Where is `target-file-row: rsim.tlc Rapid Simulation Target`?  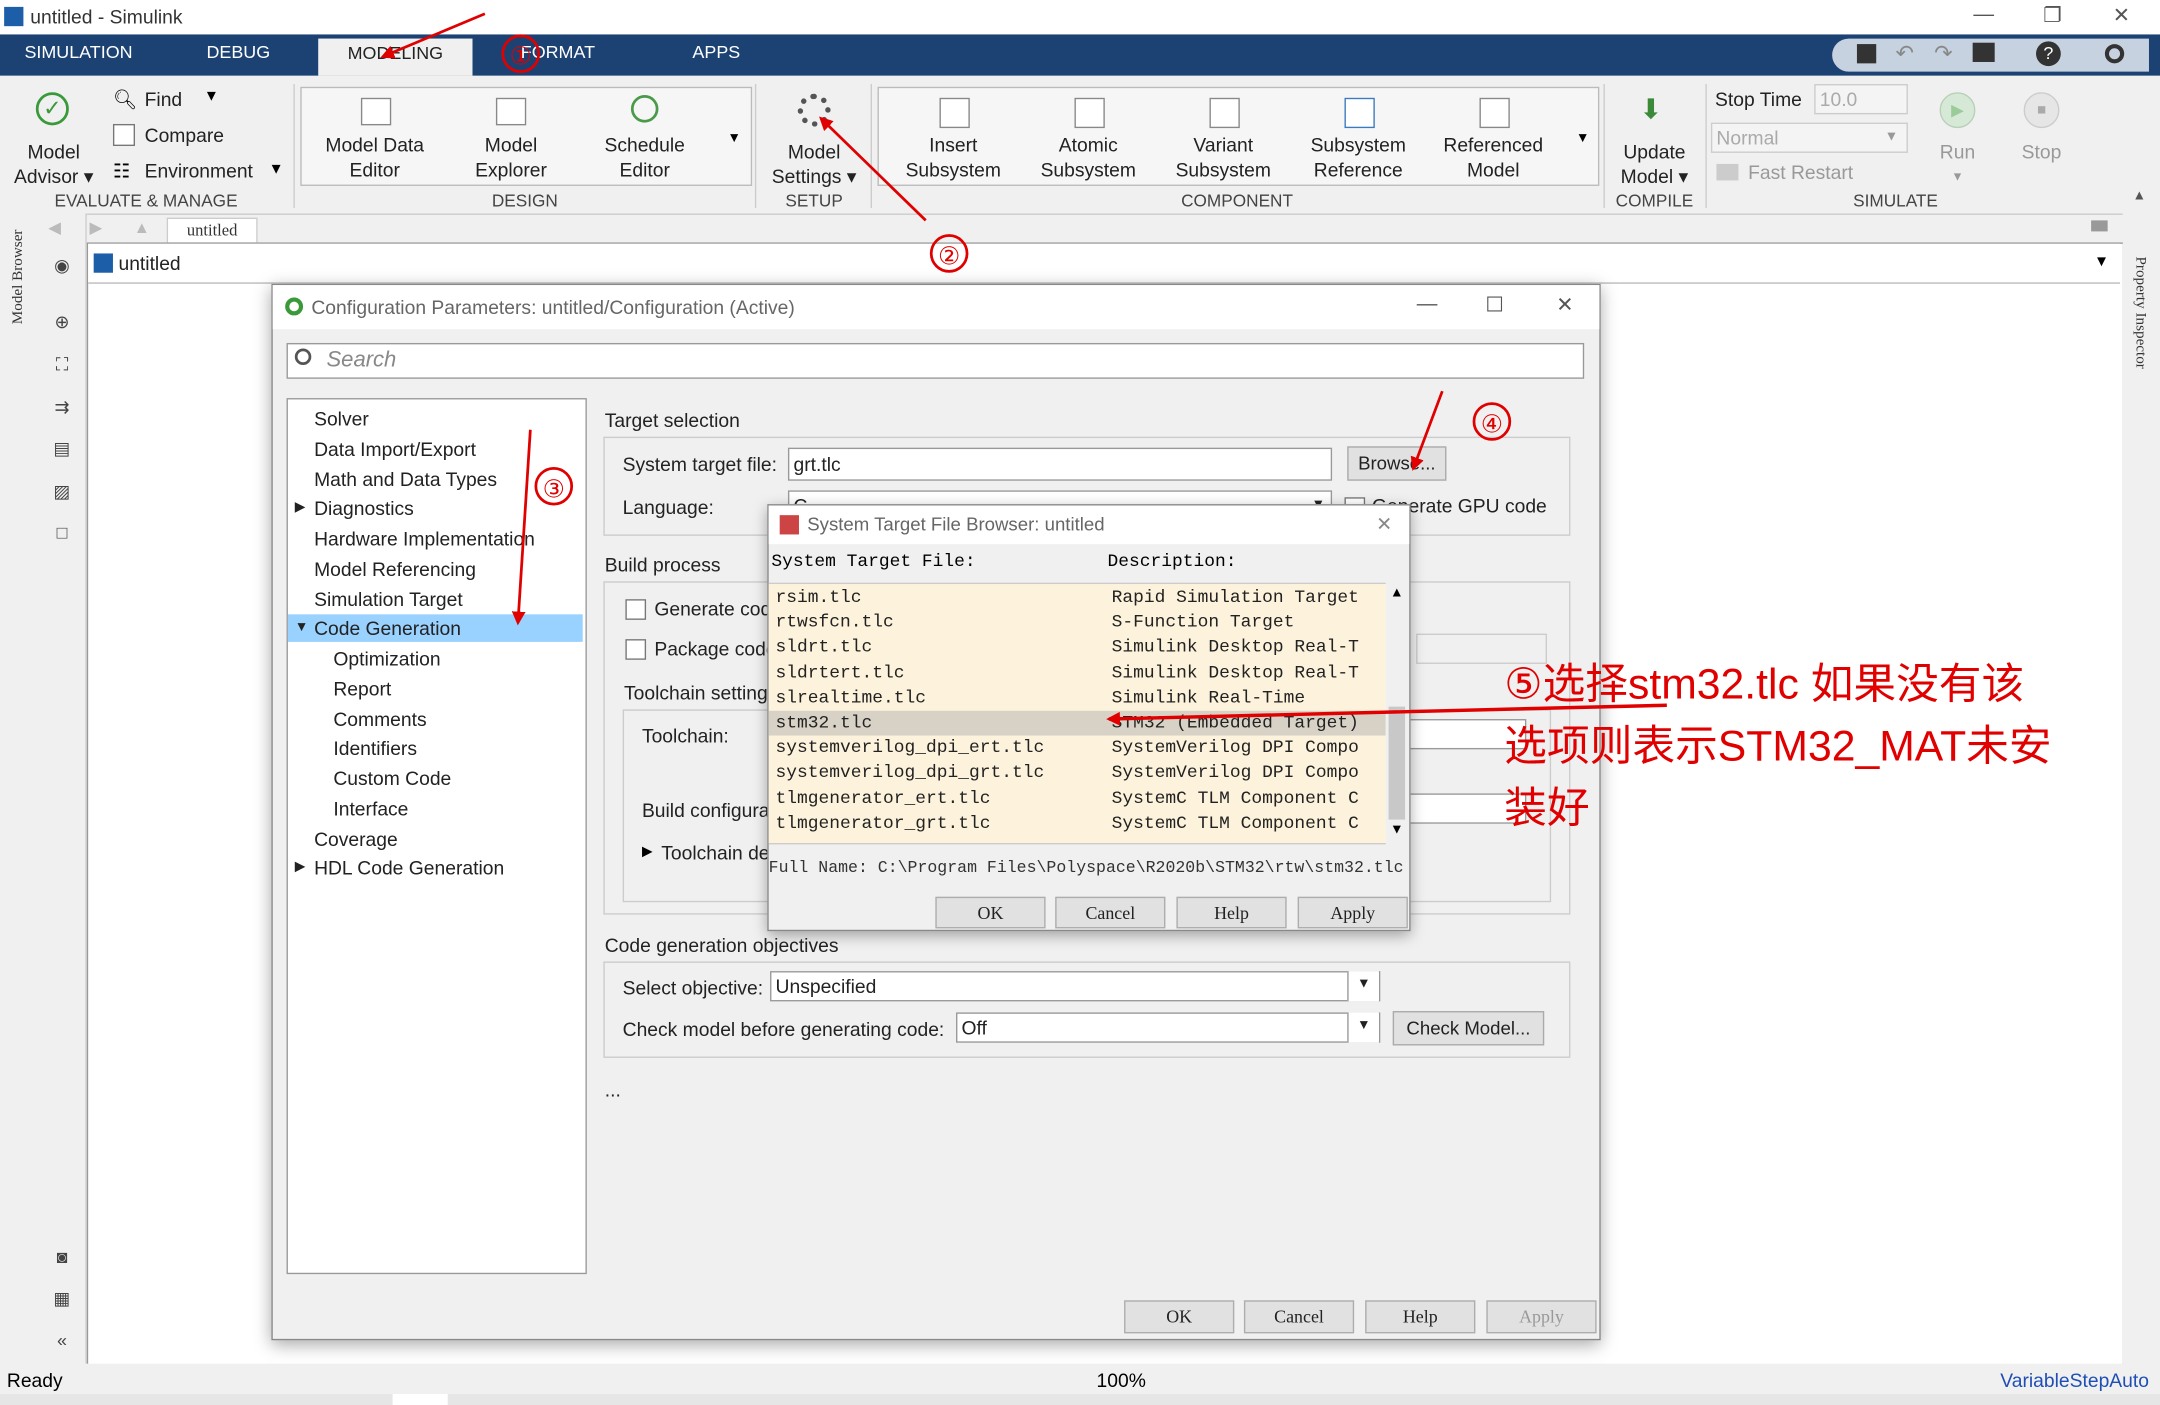 target-file-row: rsim.tlc Rapid Simulation Target is located at coordinates (1077, 597).